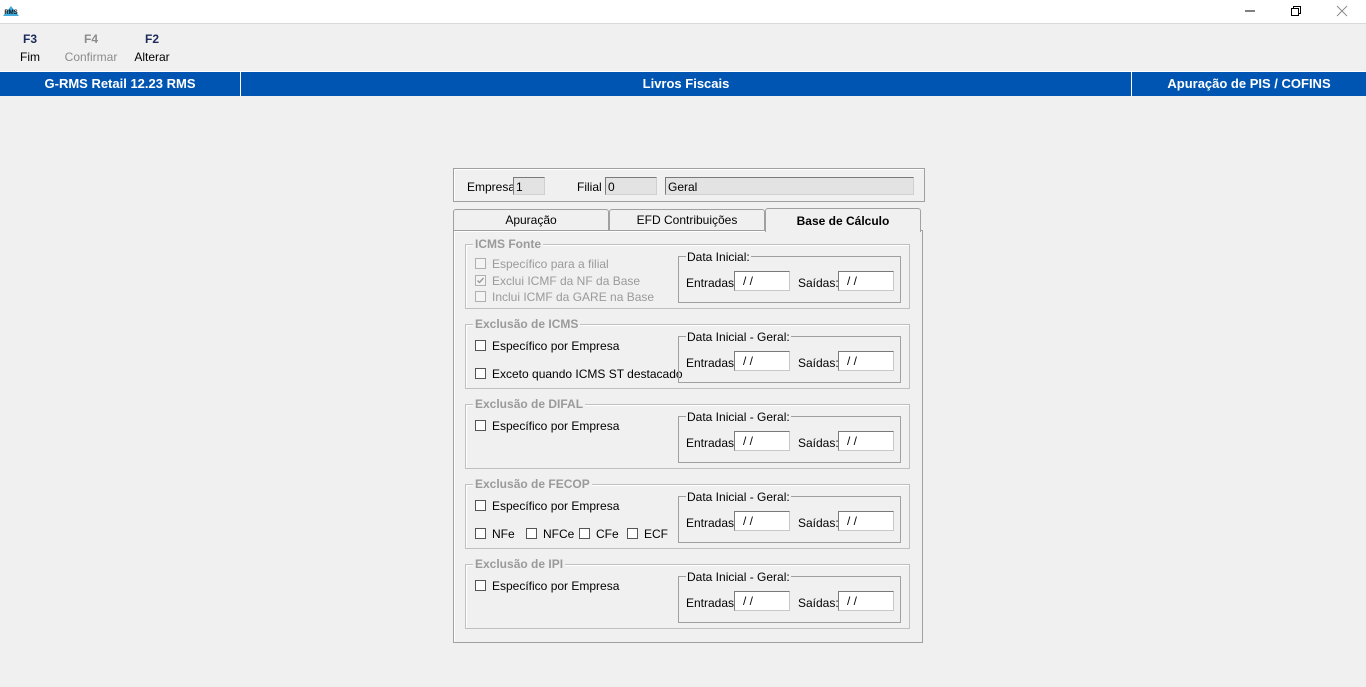 This screenshot has height=687, width=1366. Describe the element at coordinates (789, 186) in the screenshot. I see `filial-name-field: Geral` at that location.